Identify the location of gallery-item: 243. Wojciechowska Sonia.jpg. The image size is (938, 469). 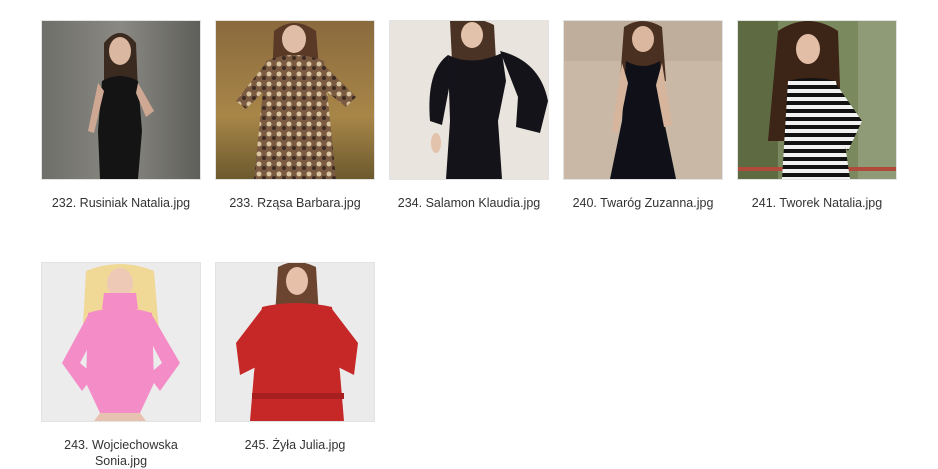
(121, 365).